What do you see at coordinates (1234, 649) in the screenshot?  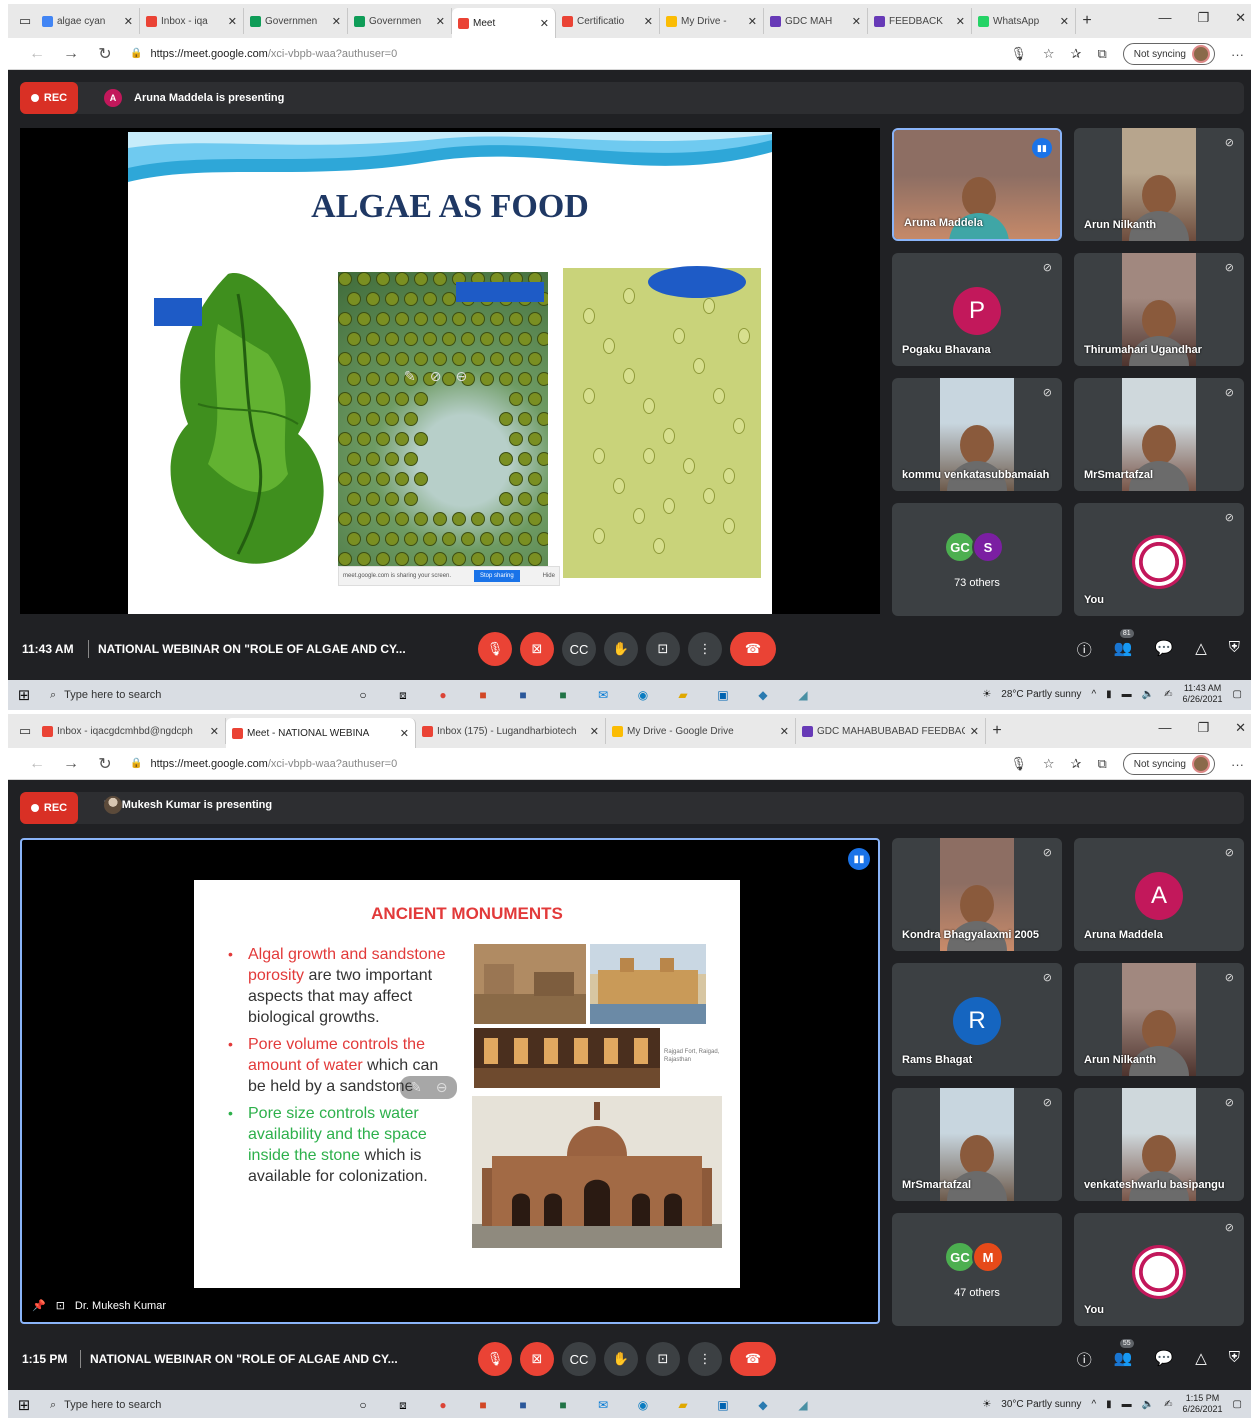 I see `host-controls-icon: ⛨` at bounding box center [1234, 649].